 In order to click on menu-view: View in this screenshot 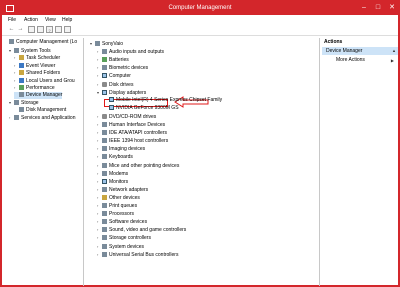, I will do `click(50, 20)`.